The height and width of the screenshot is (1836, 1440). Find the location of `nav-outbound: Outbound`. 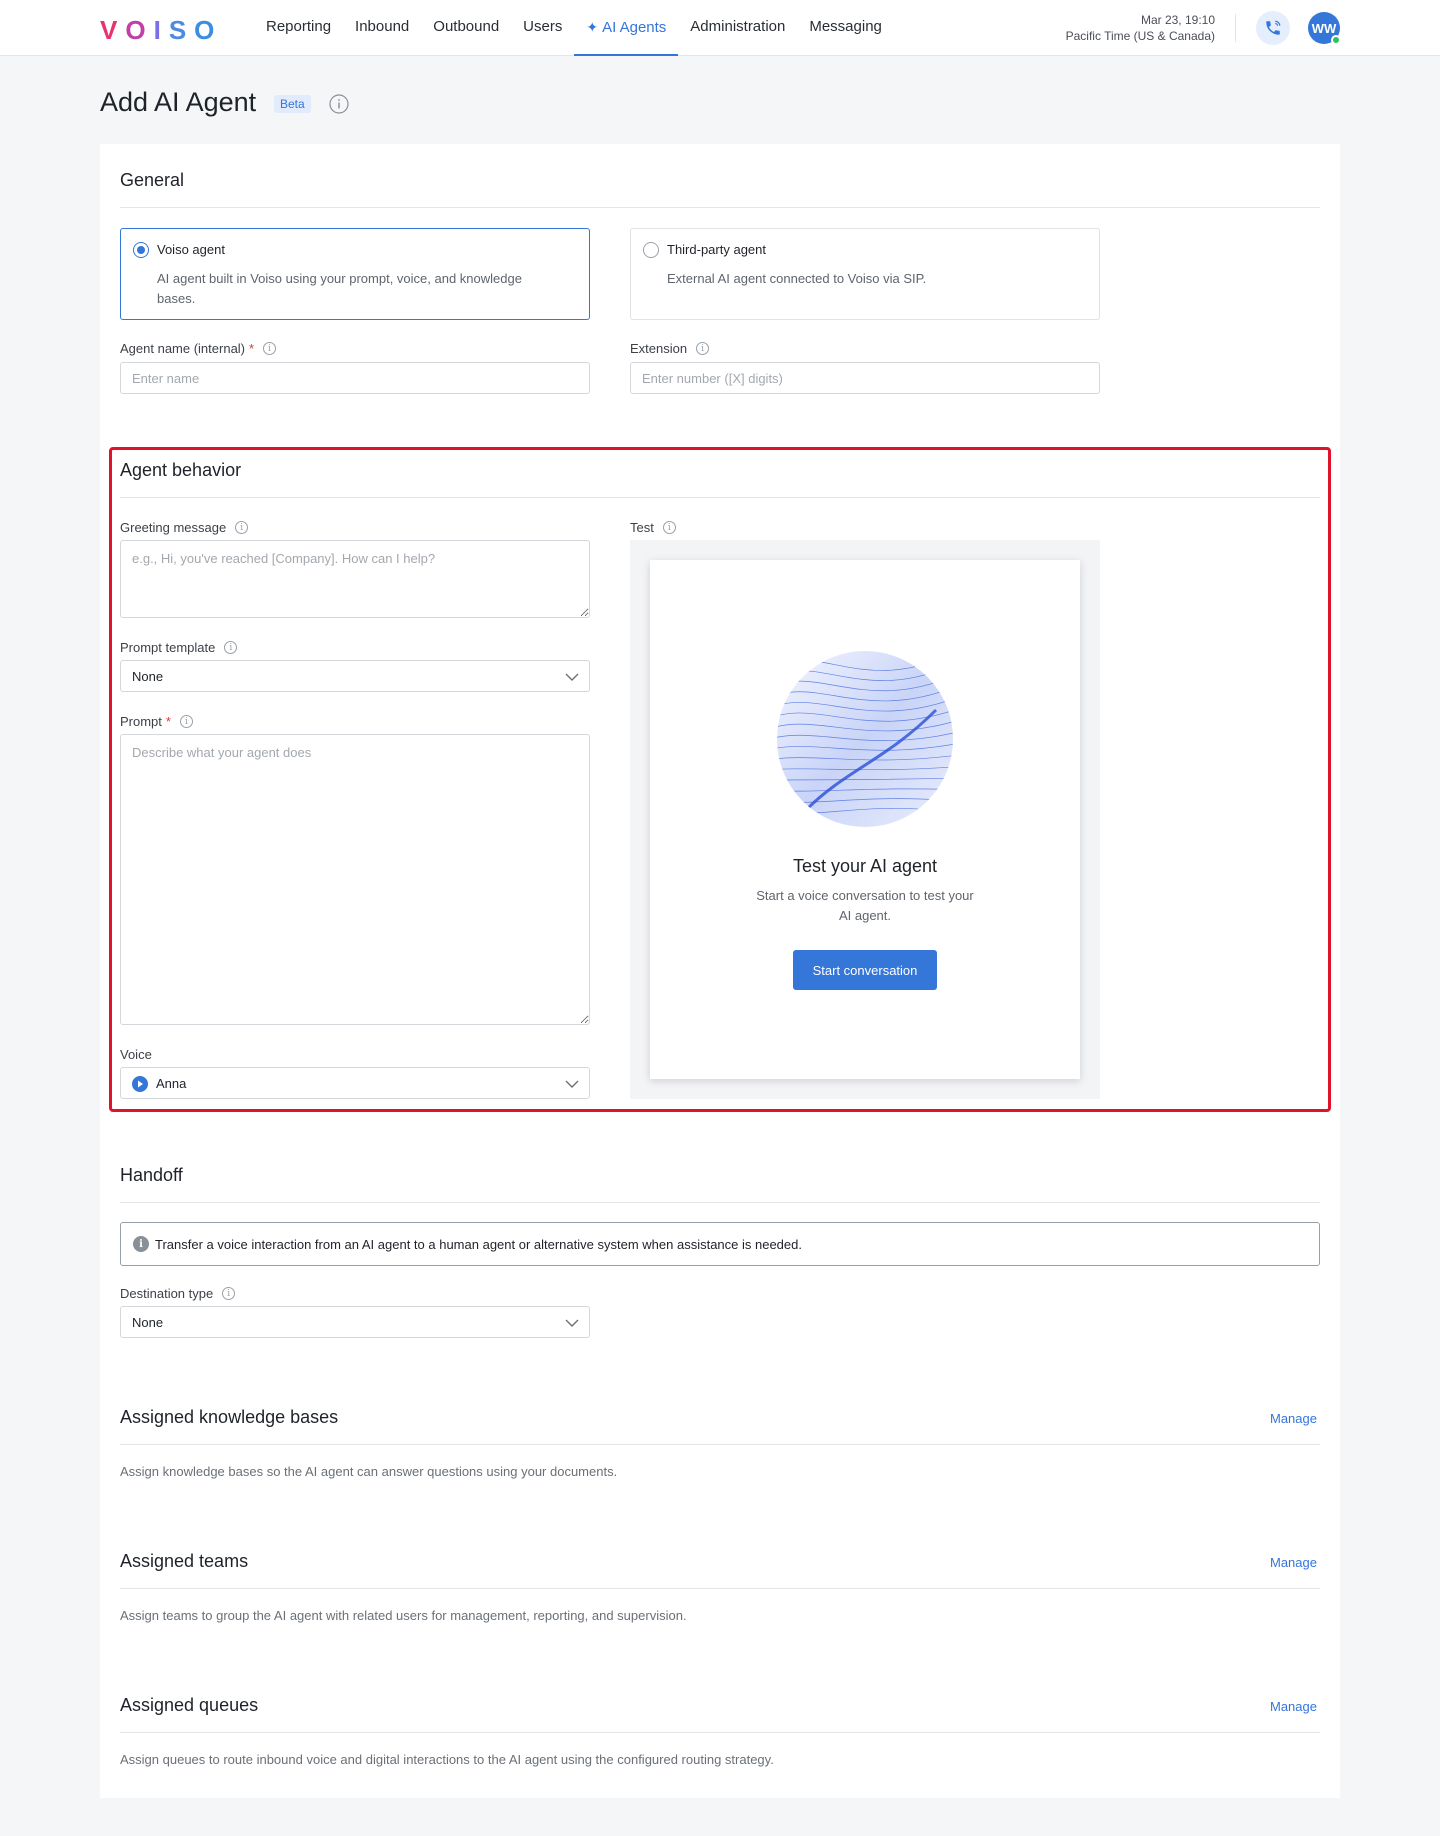

nav-outbound: Outbound is located at coordinates (466, 28).